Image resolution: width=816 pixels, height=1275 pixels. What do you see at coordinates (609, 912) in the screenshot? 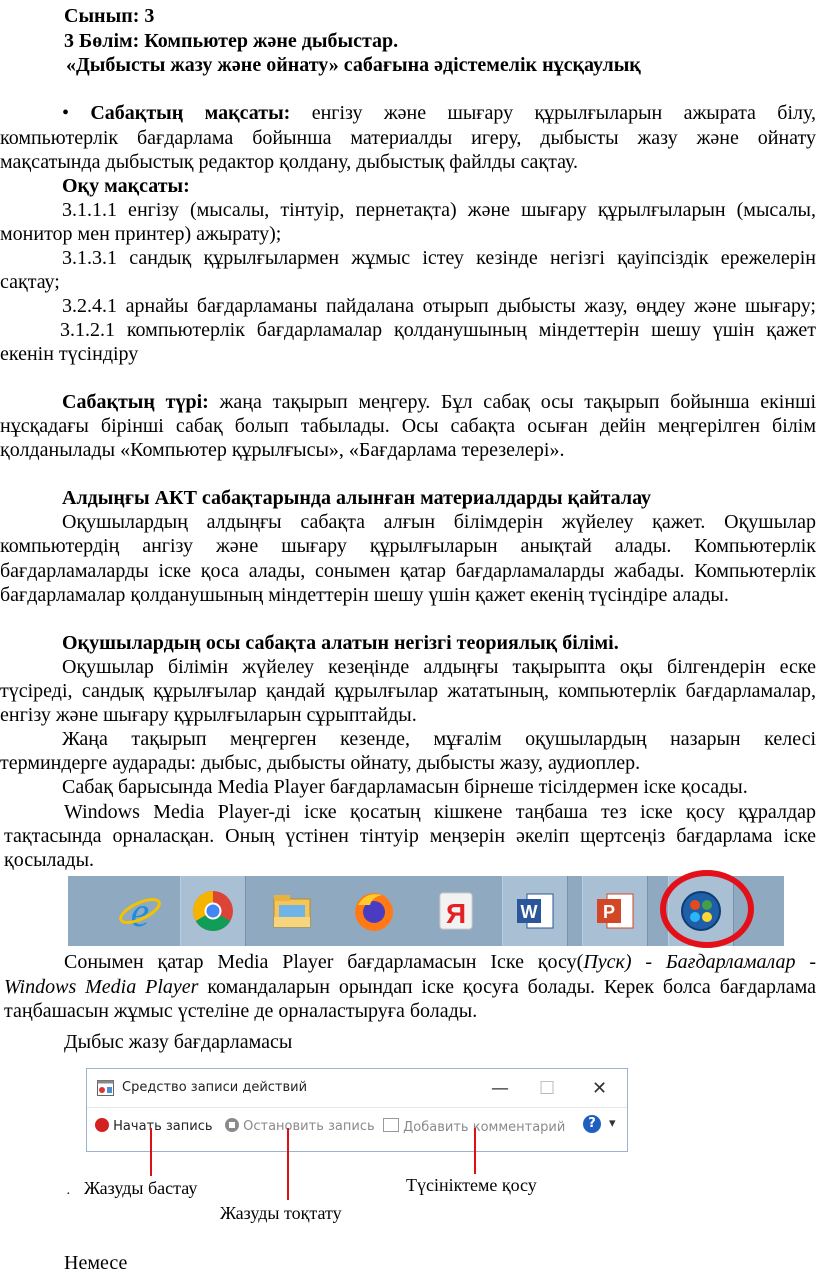
I see `svg-text: P` at bounding box center [609, 912].